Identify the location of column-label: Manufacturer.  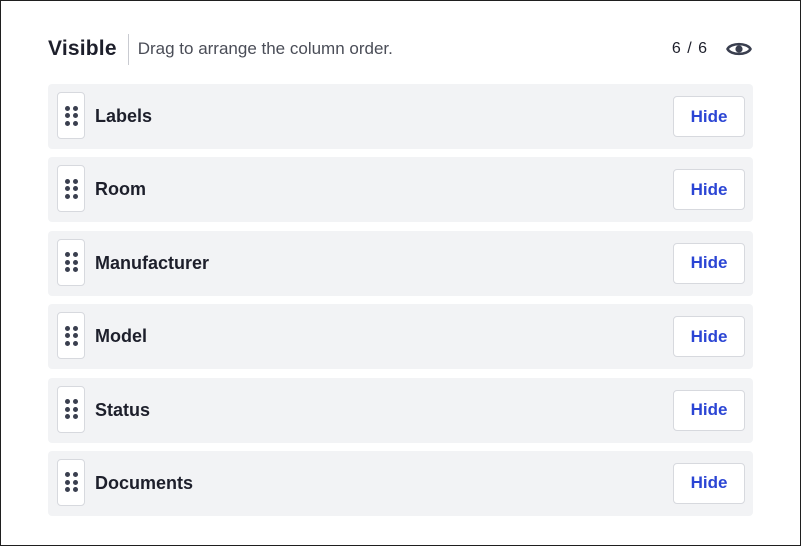
(152, 262).